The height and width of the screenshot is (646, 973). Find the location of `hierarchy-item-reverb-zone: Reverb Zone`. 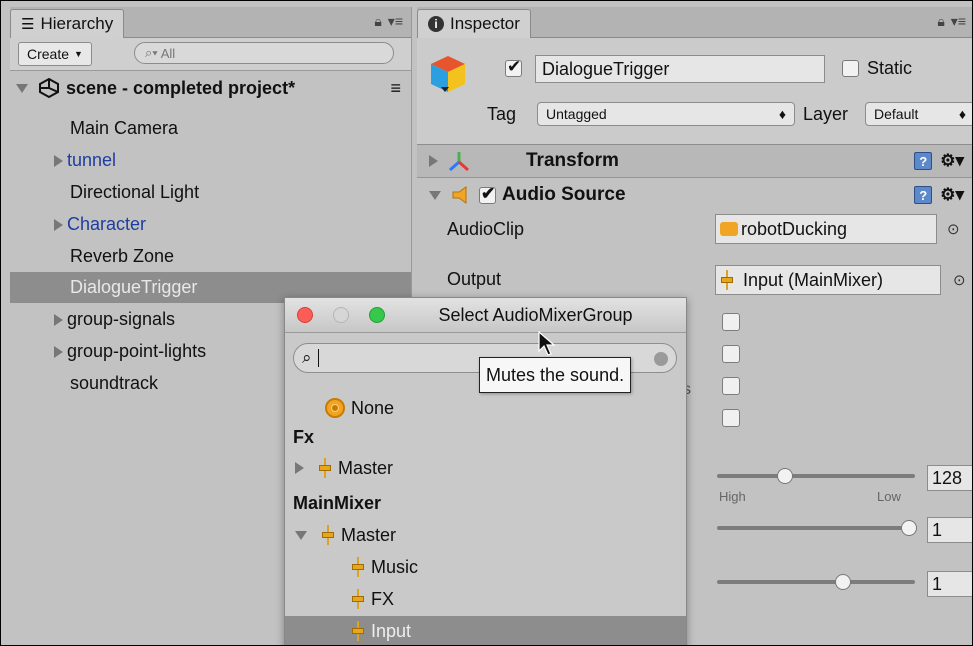

hierarchy-item-reverb-zone: Reverb Zone is located at coordinates (210, 256).